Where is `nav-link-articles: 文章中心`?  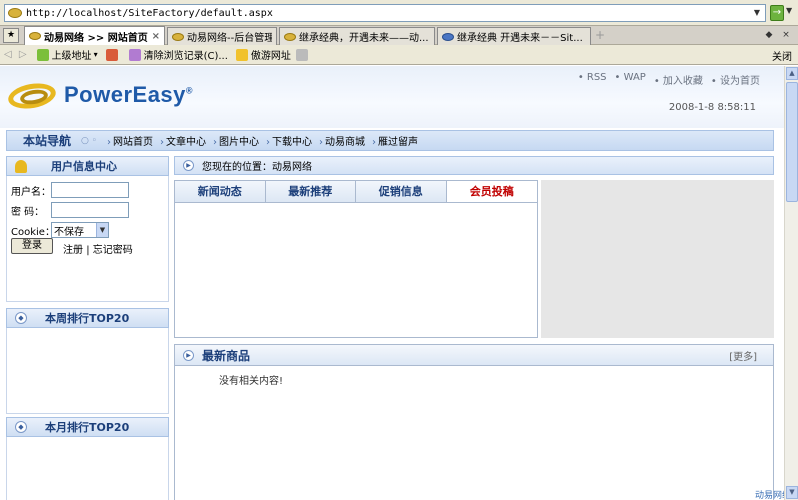 nav-link-articles: 文章中心 is located at coordinates (183, 140).